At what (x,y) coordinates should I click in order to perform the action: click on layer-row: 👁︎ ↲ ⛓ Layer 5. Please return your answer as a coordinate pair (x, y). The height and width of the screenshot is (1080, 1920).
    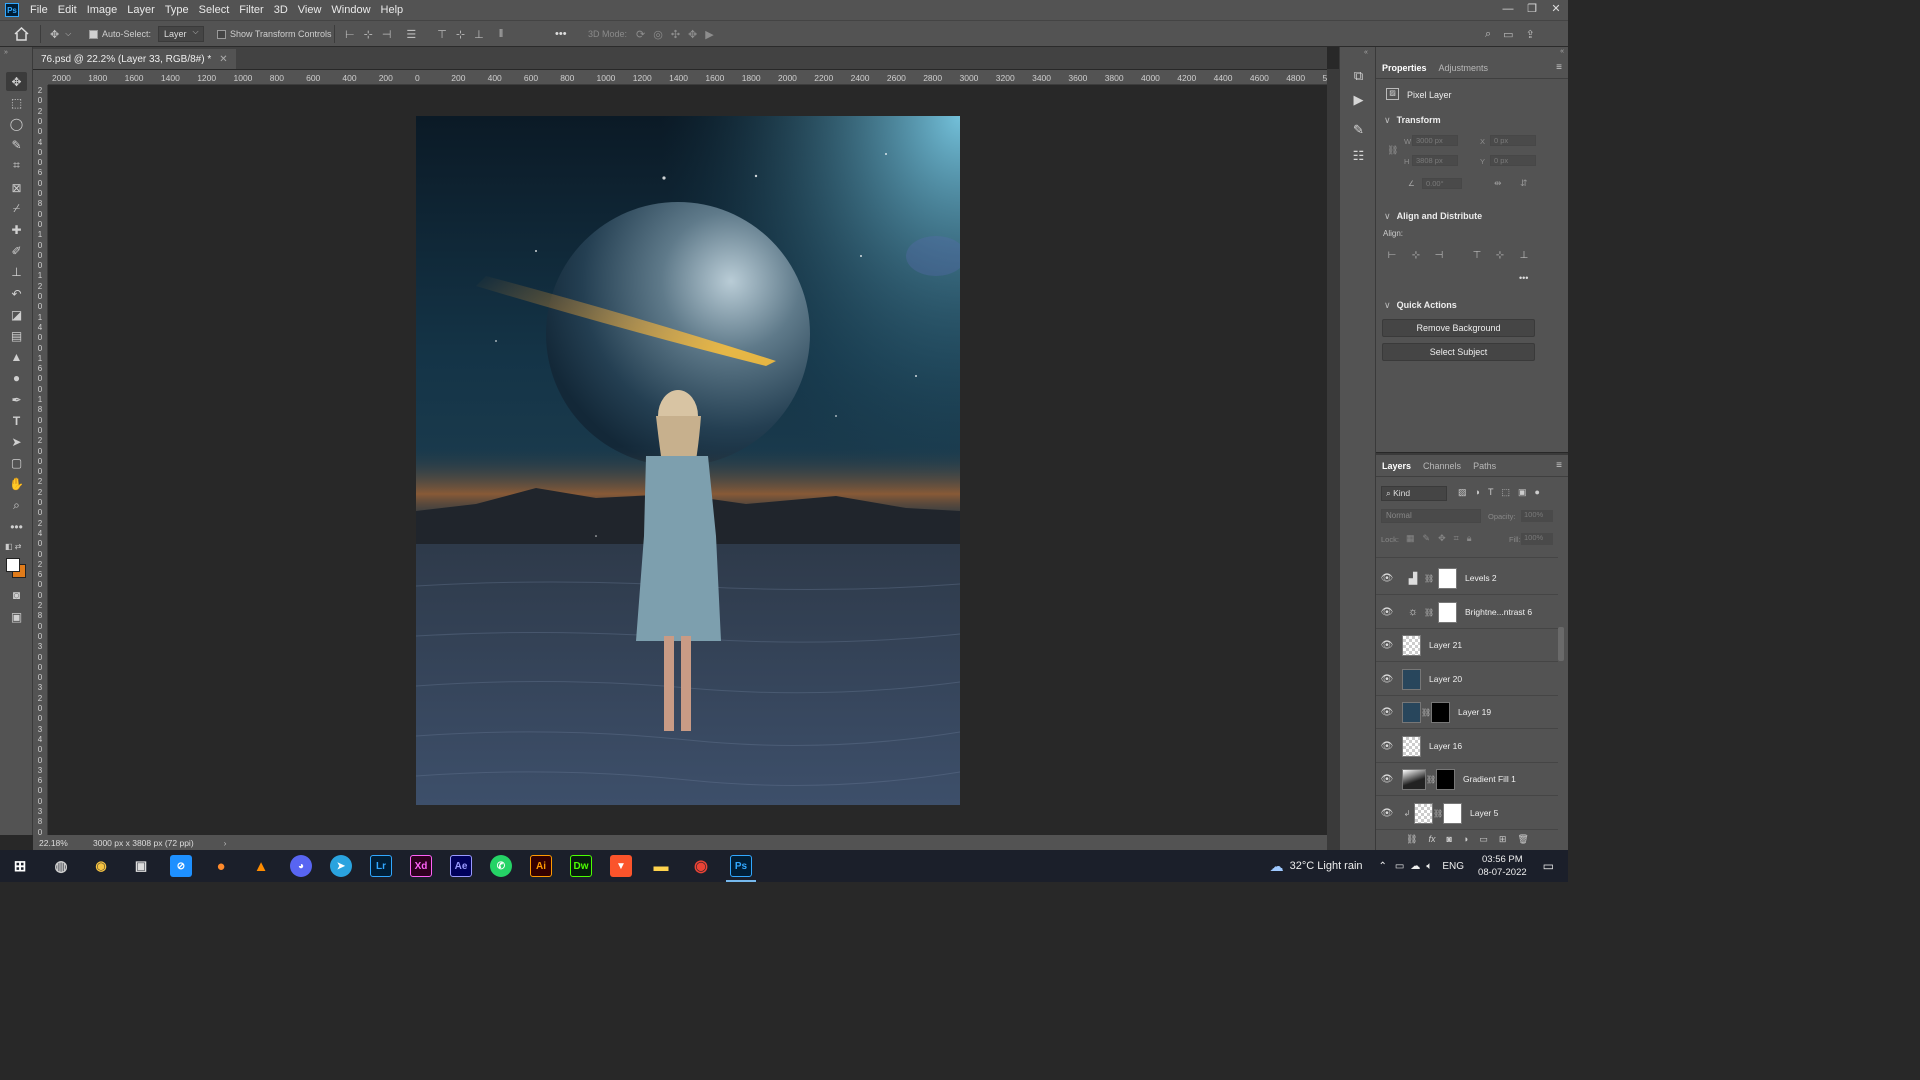
    Looking at the image, I should click on (1467, 813).